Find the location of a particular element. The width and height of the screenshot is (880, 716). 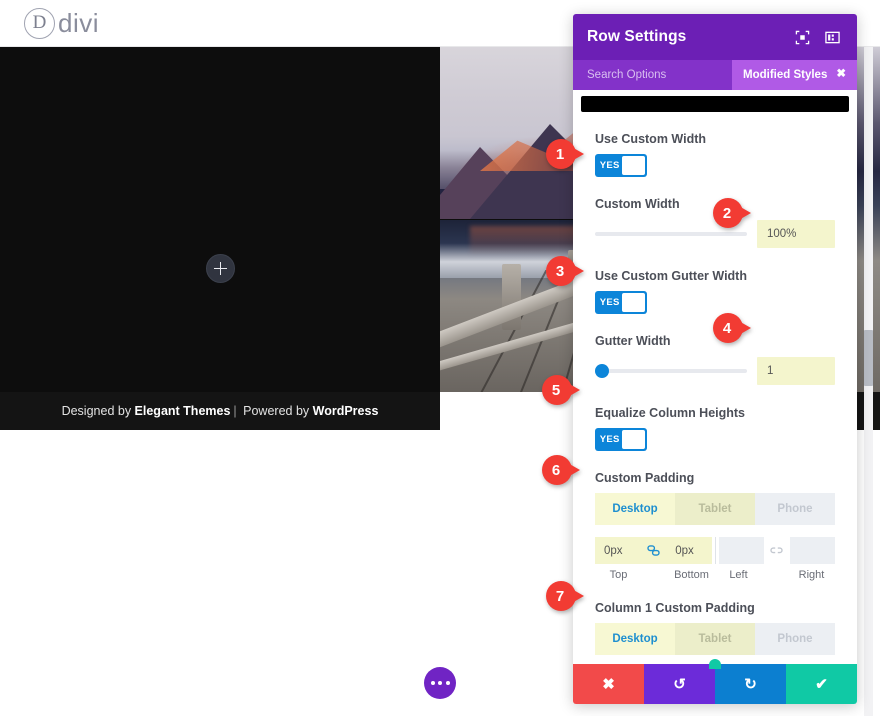

padding-left-input is located at coordinates (741, 550).